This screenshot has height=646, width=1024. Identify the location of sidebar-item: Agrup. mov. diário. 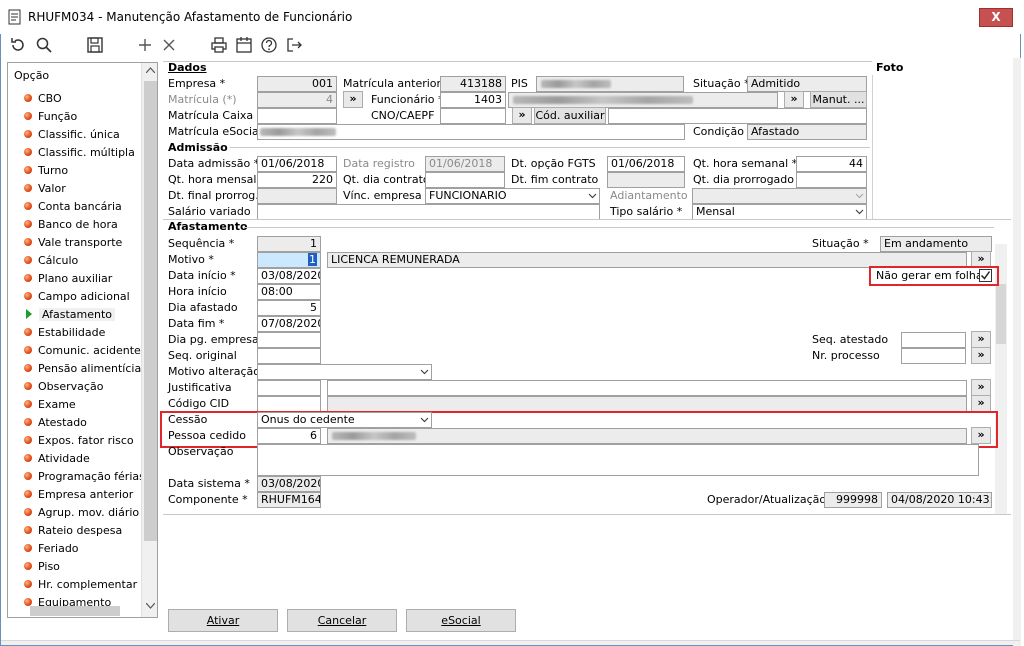
(81, 512).